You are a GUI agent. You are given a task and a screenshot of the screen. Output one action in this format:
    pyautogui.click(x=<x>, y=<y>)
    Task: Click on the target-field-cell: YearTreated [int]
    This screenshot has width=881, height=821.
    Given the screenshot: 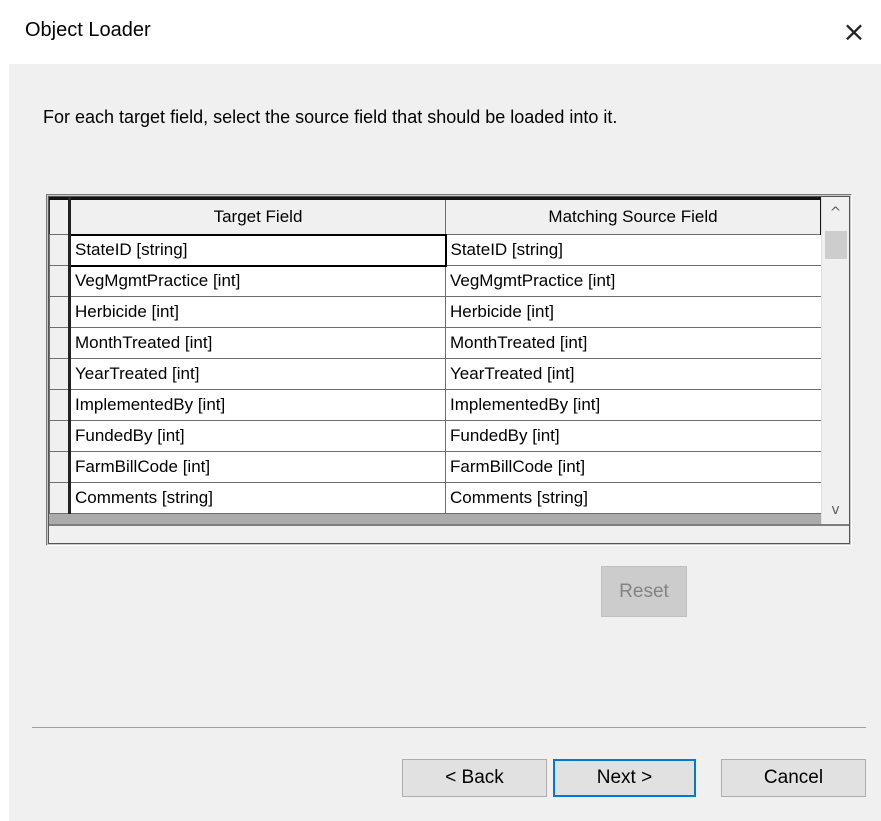 What is the action you would take?
    pyautogui.click(x=257, y=374)
    